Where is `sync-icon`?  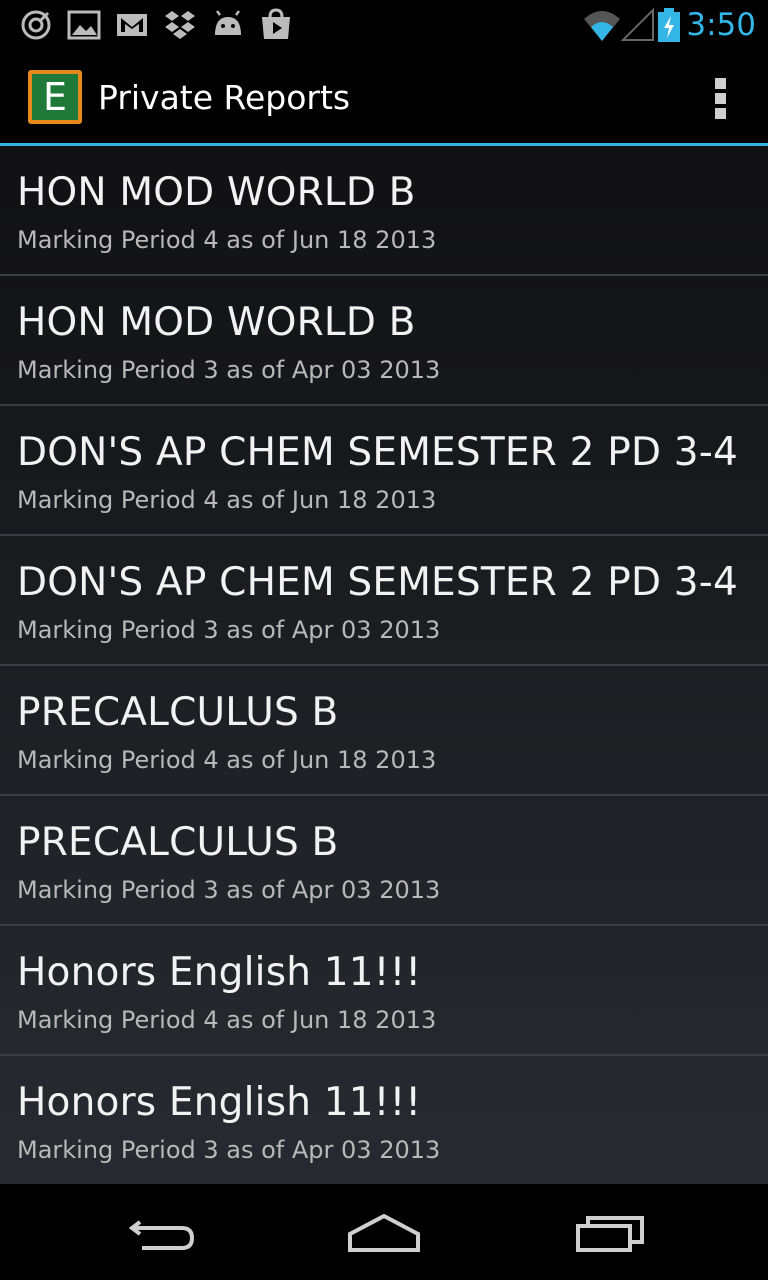 sync-icon is located at coordinates (36, 25).